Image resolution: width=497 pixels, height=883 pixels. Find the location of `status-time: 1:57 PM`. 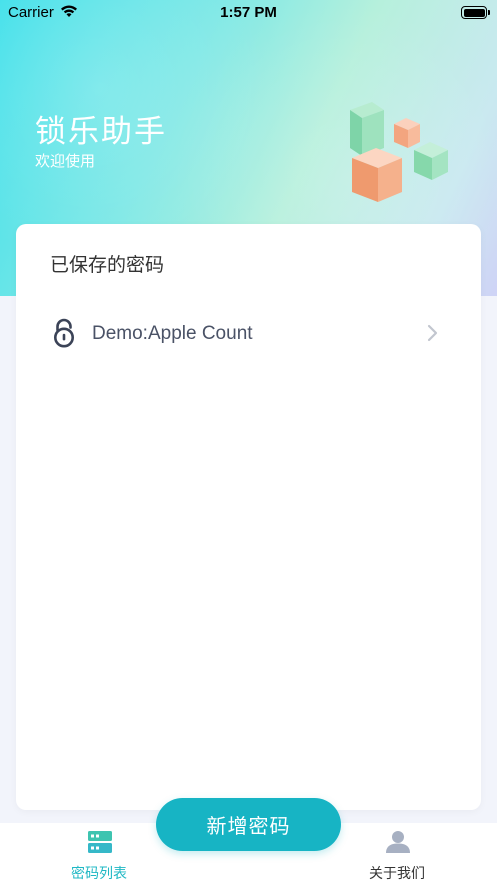

status-time: 1:57 PM is located at coordinates (248, 12).